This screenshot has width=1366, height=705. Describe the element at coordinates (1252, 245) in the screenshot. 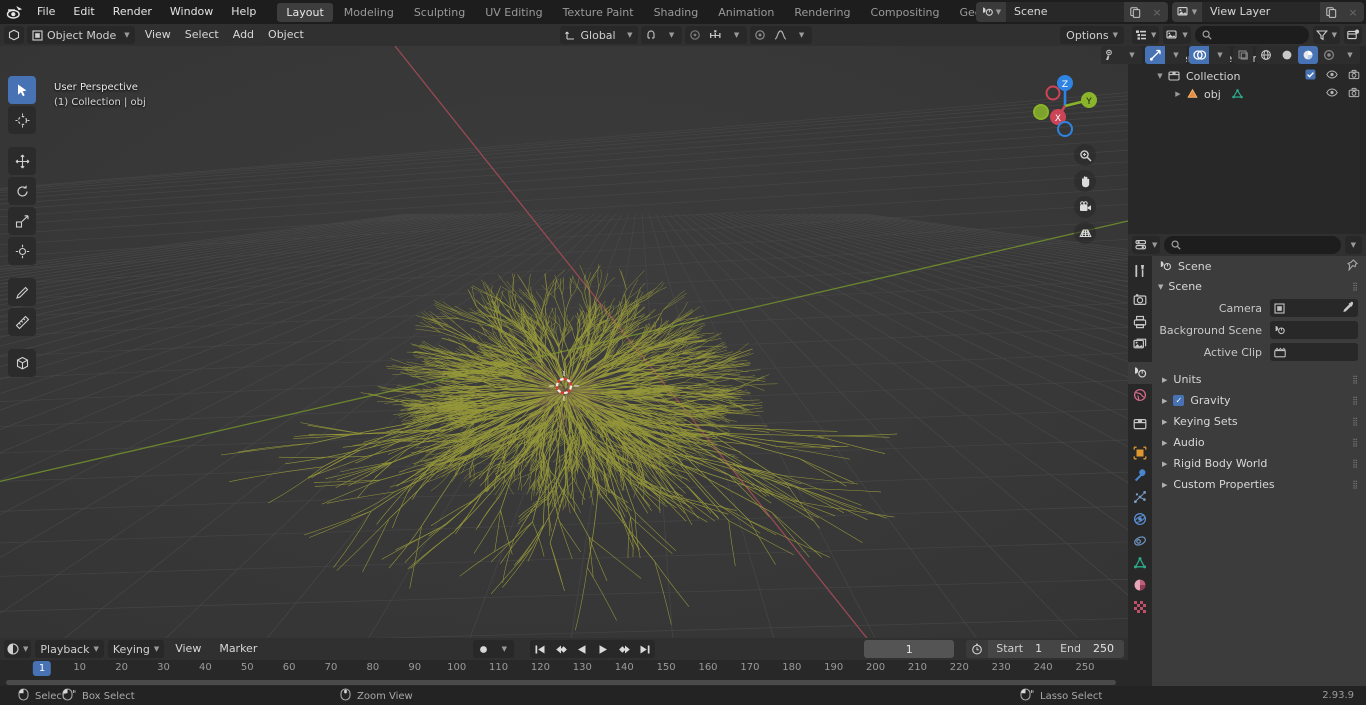

I see `properties-search-input` at that location.